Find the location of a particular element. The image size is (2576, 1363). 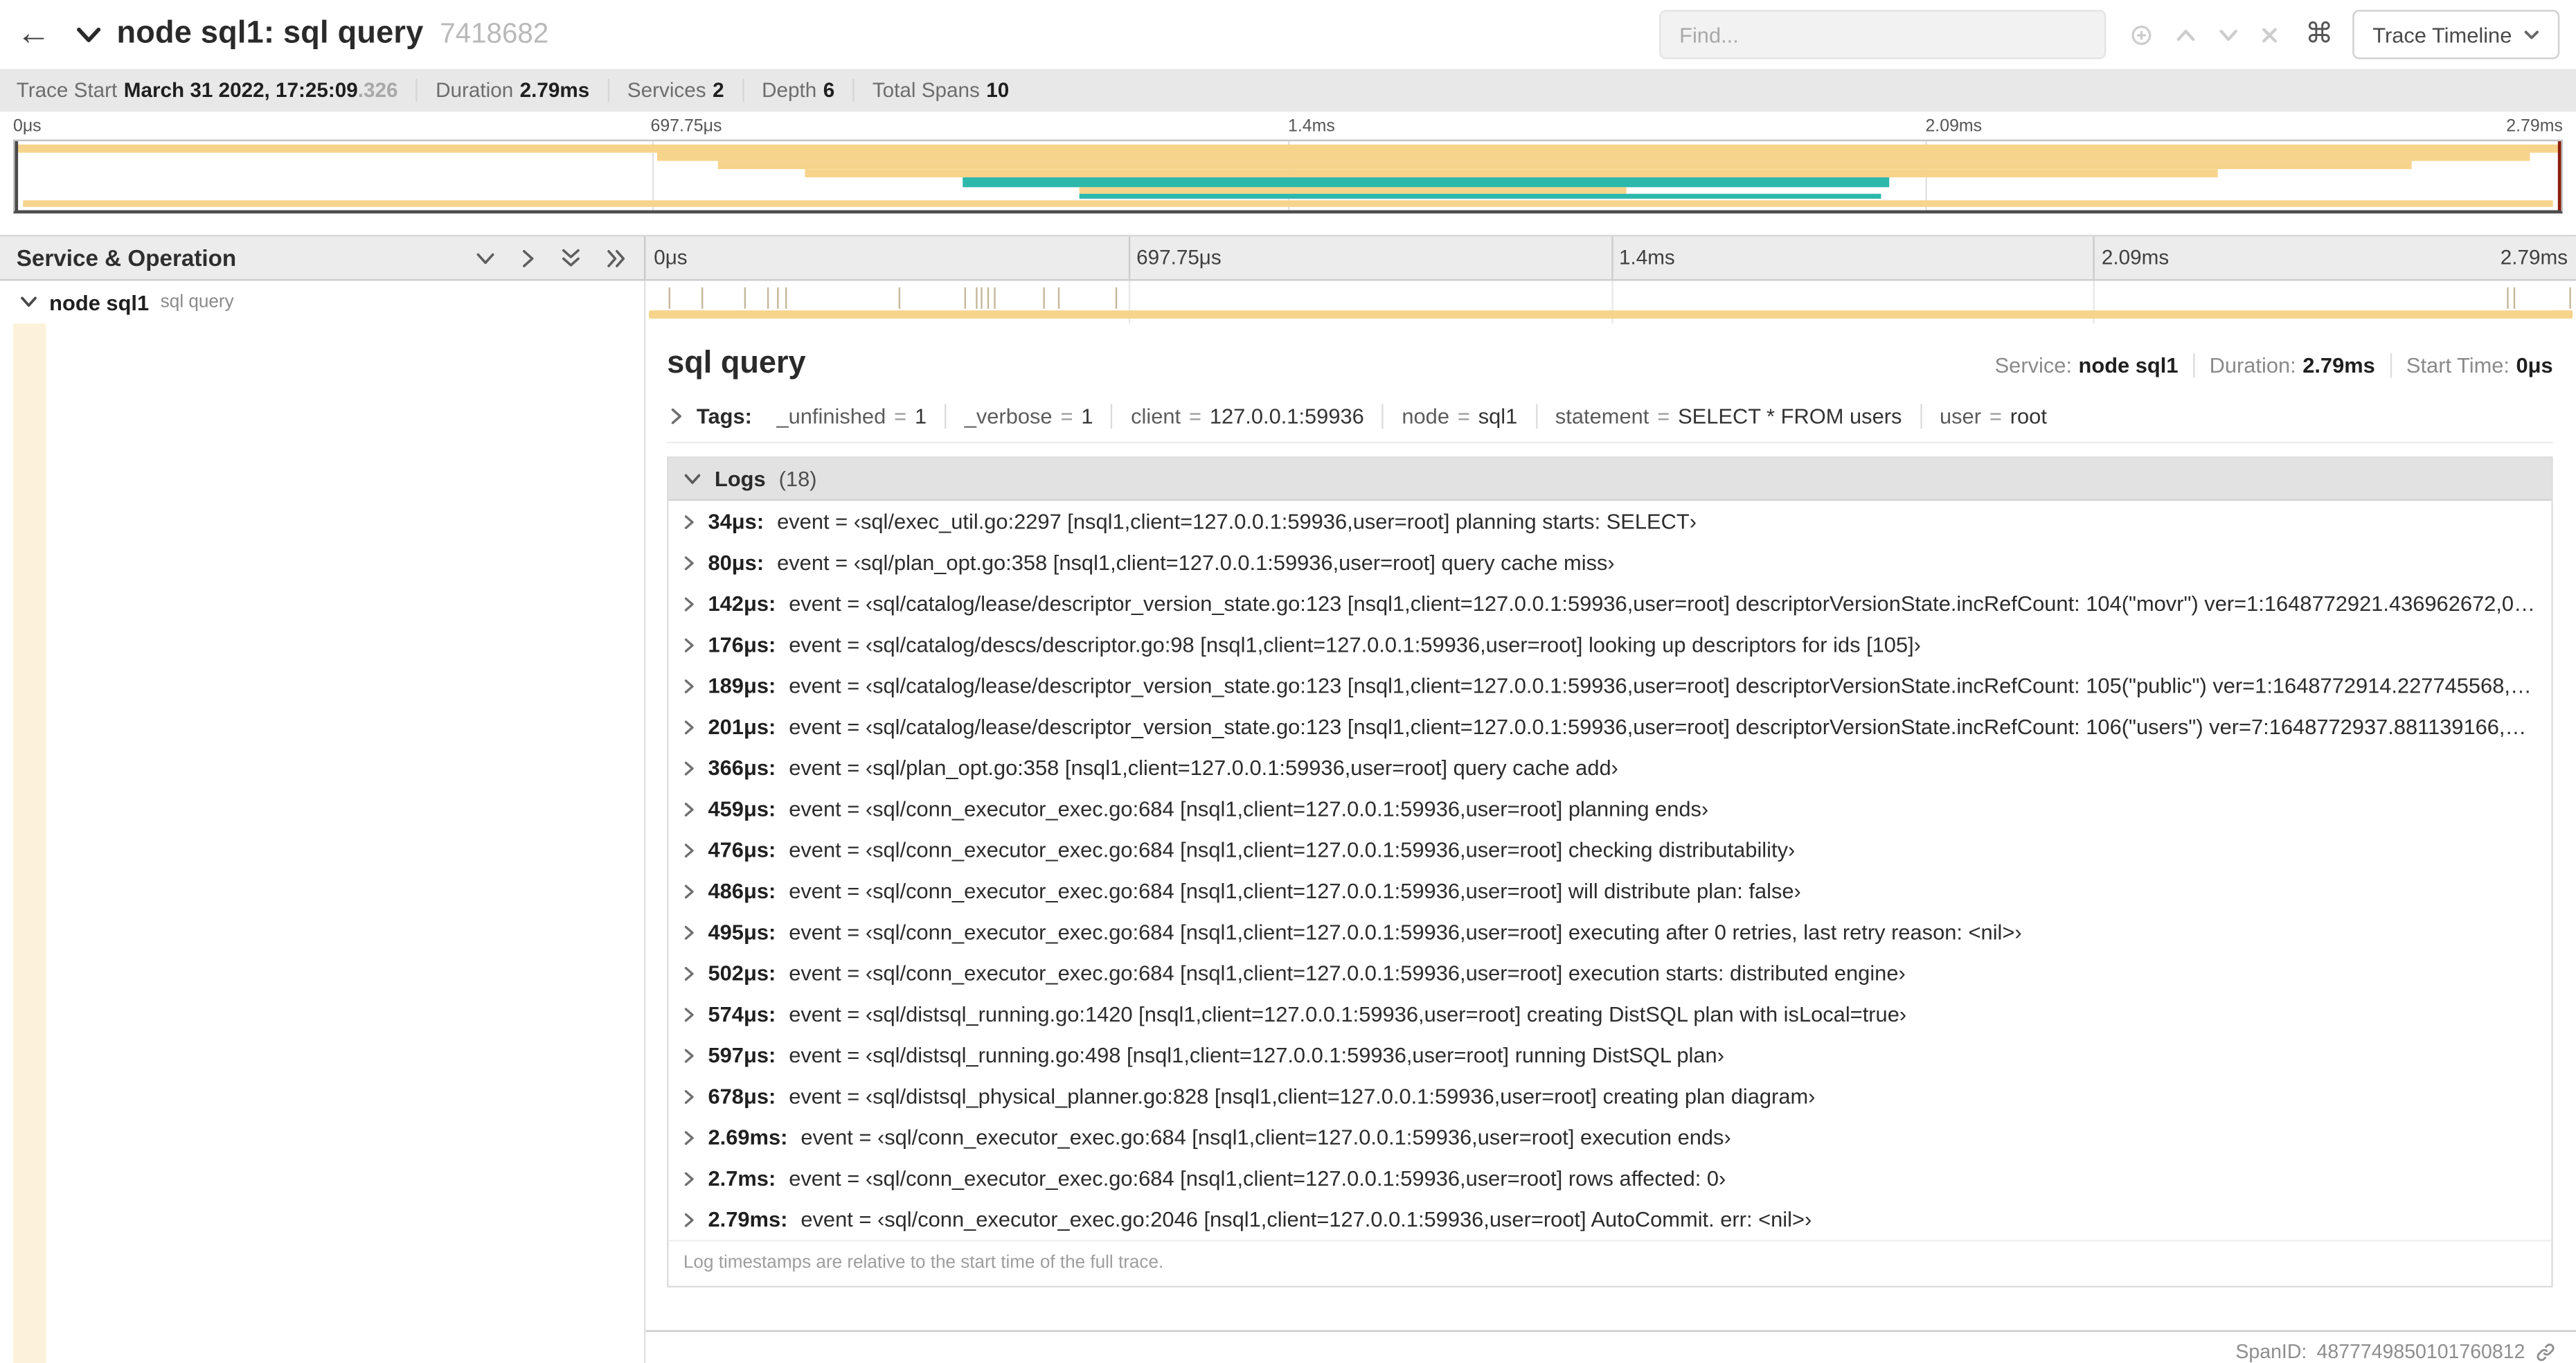

timeline-collapser is located at coordinates (551, 258).